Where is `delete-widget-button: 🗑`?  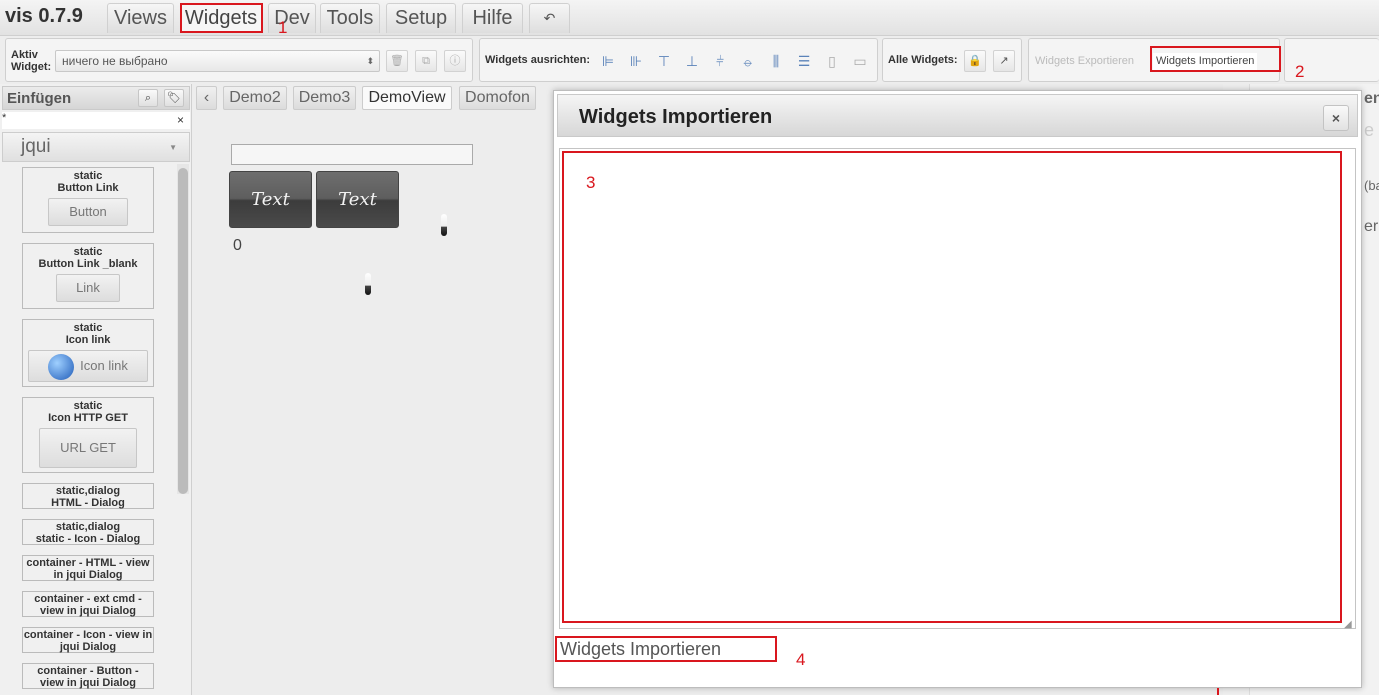
delete-widget-button: 🗑 is located at coordinates (397, 61).